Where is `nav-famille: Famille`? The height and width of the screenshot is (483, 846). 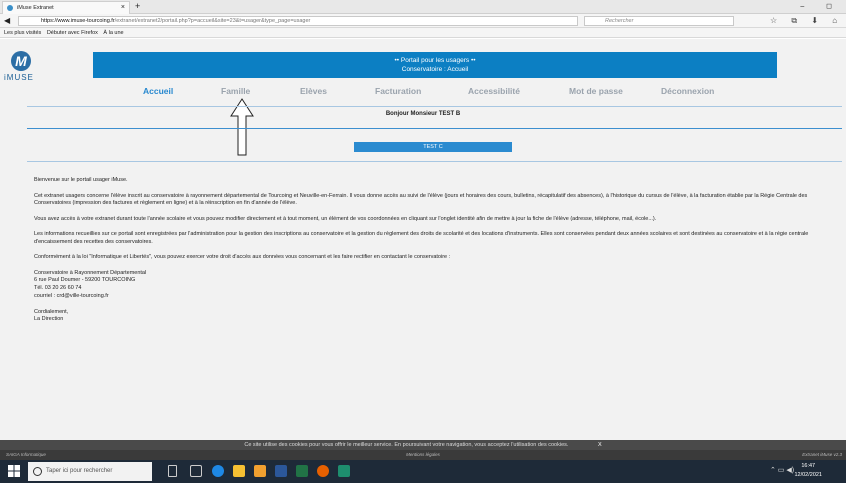
nav-famille: Famille is located at coordinates (235, 91).